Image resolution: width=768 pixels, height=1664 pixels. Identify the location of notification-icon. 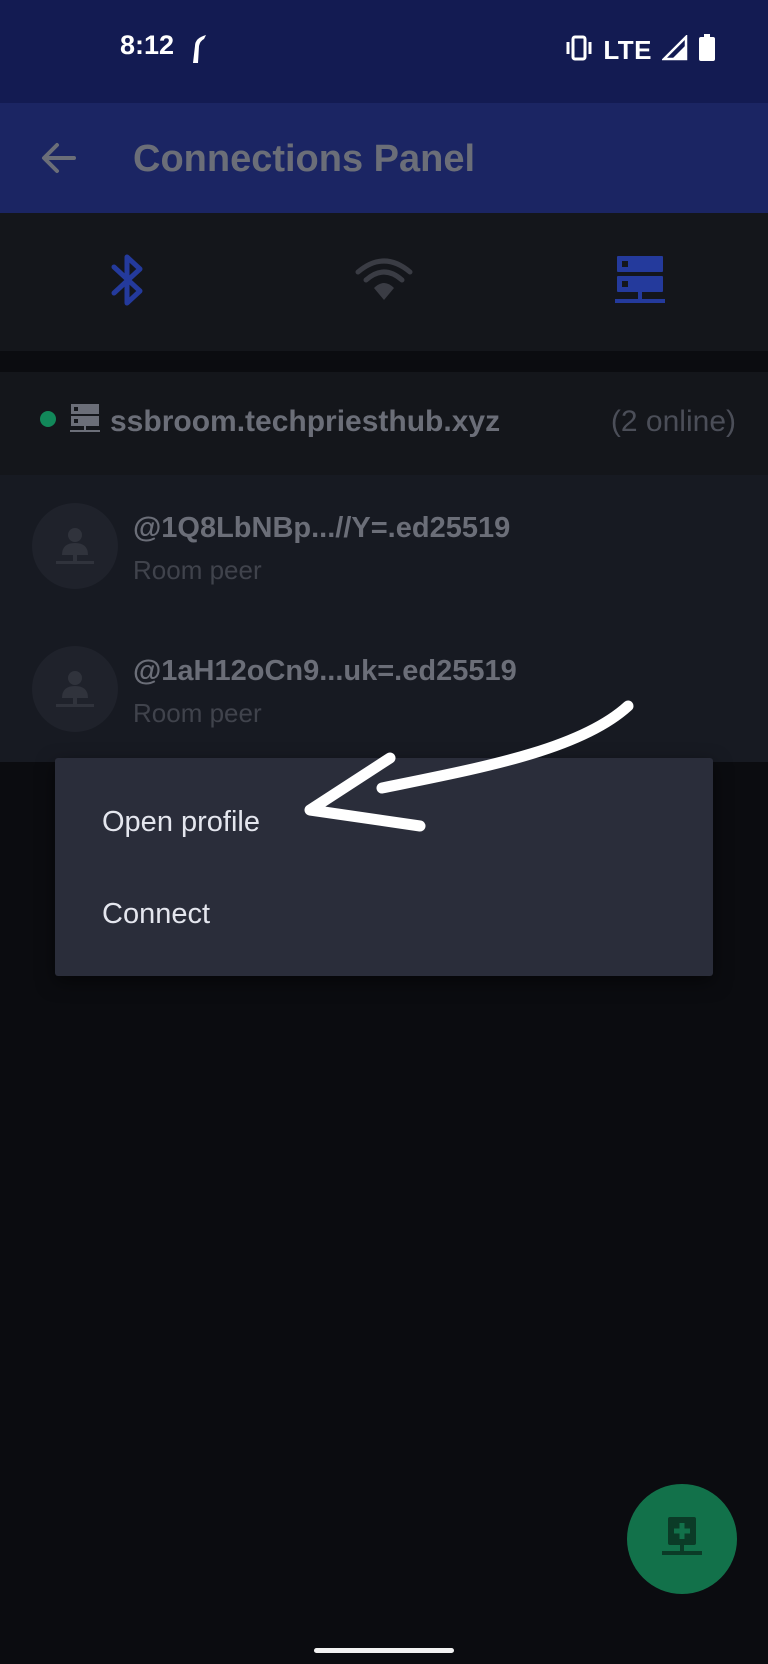
(198, 51).